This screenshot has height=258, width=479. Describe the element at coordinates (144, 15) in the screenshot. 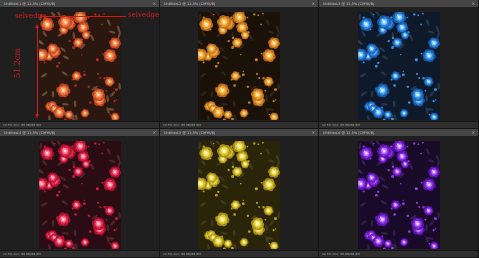

I see `selvedge-label-right: selvedge` at that location.